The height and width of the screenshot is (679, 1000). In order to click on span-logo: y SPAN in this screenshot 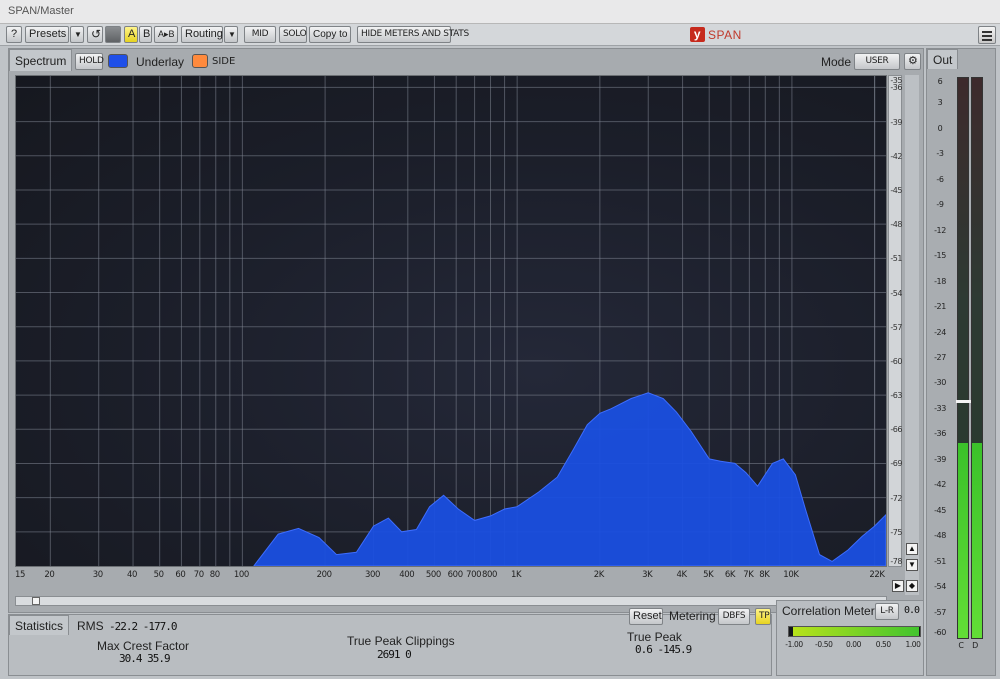, I will do `click(716, 35)`.